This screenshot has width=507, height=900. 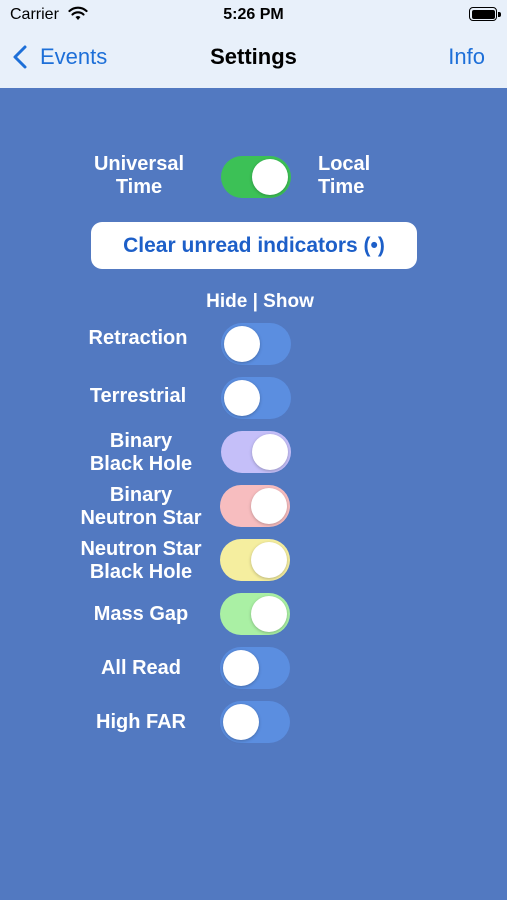 I want to click on filter-toggle-binary-black-hole, so click(x=256, y=452).